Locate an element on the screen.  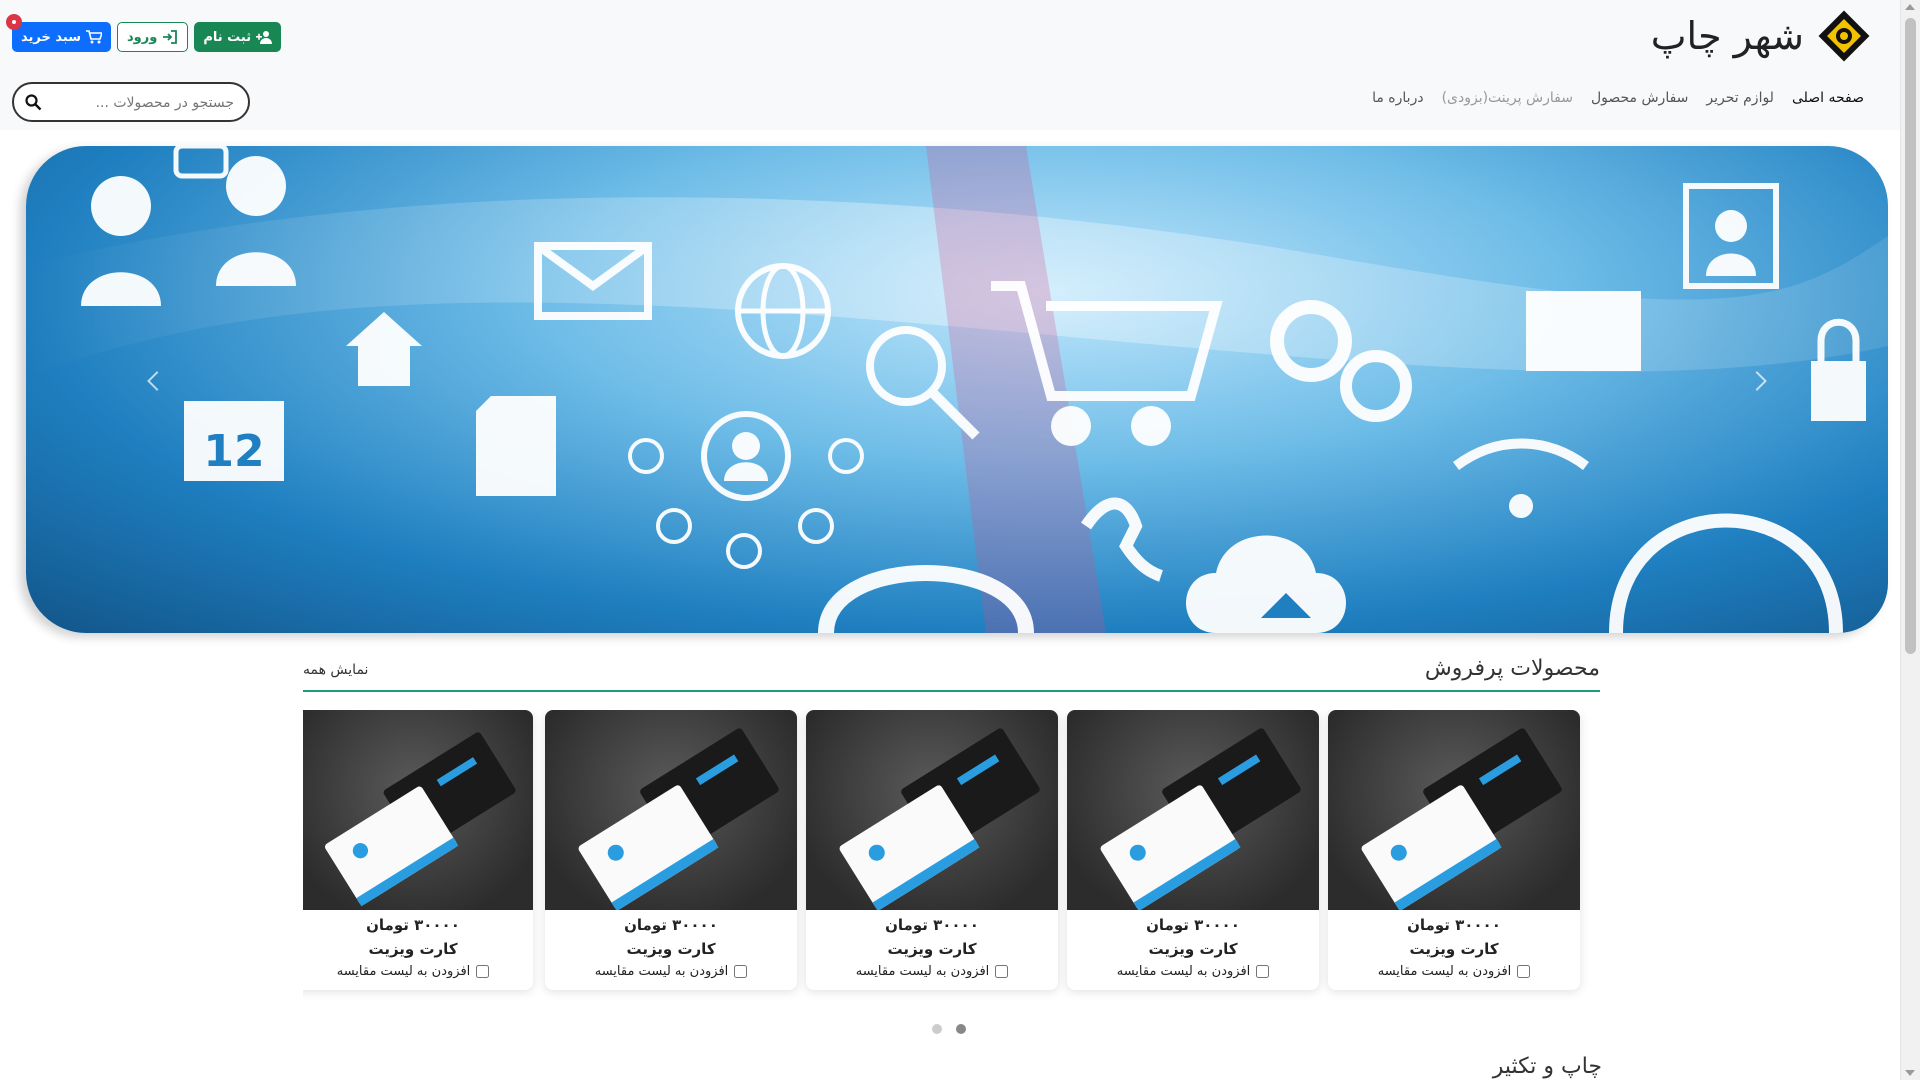
login-button: ورود is located at coordinates (152, 37).